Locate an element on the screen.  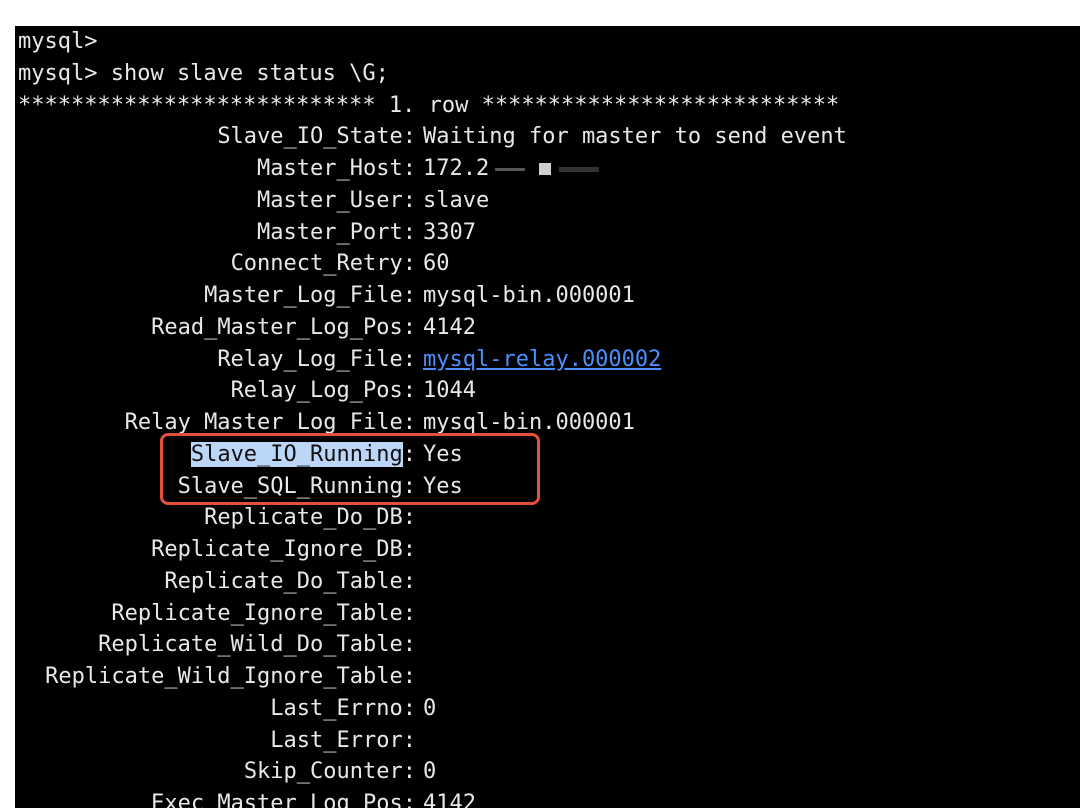
field-relay-log-file: Relay_Log_File: mysql-relay.000002 is located at coordinates (545, 360).